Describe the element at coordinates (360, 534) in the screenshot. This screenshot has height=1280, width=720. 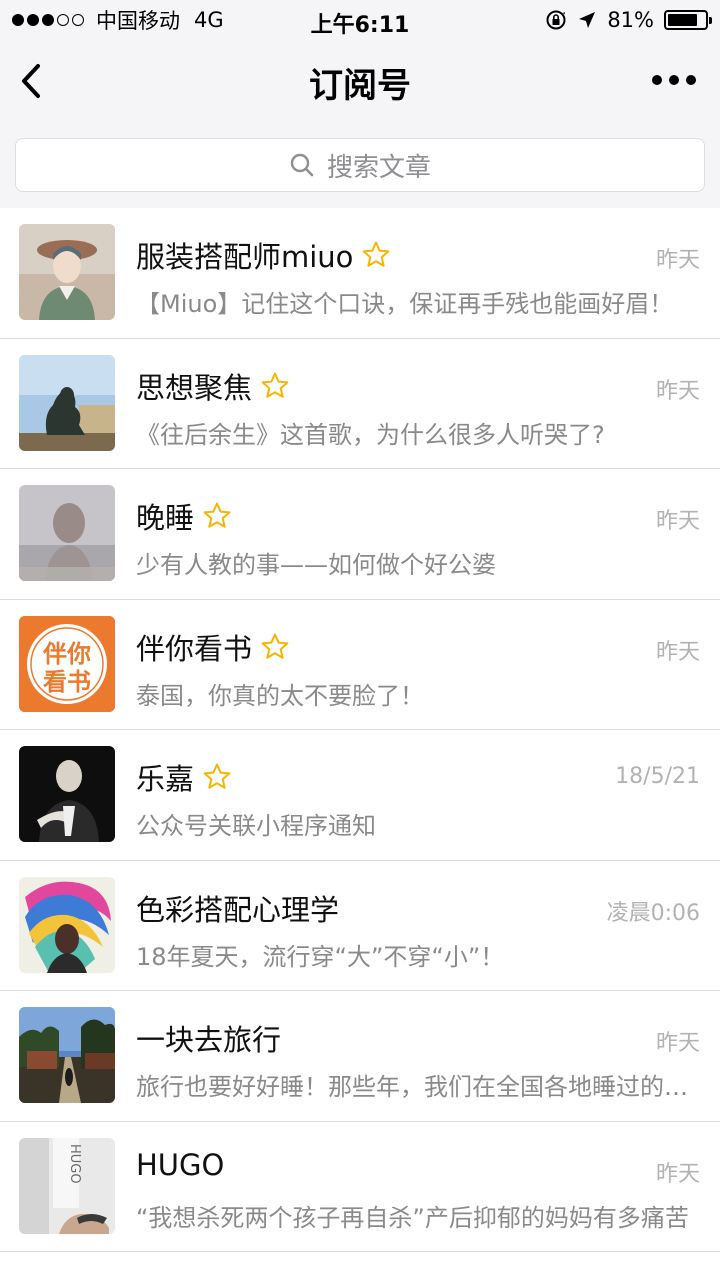
I see `list-item: 晚睡 昨天 少有人教的事——如何做个好公婆` at that location.